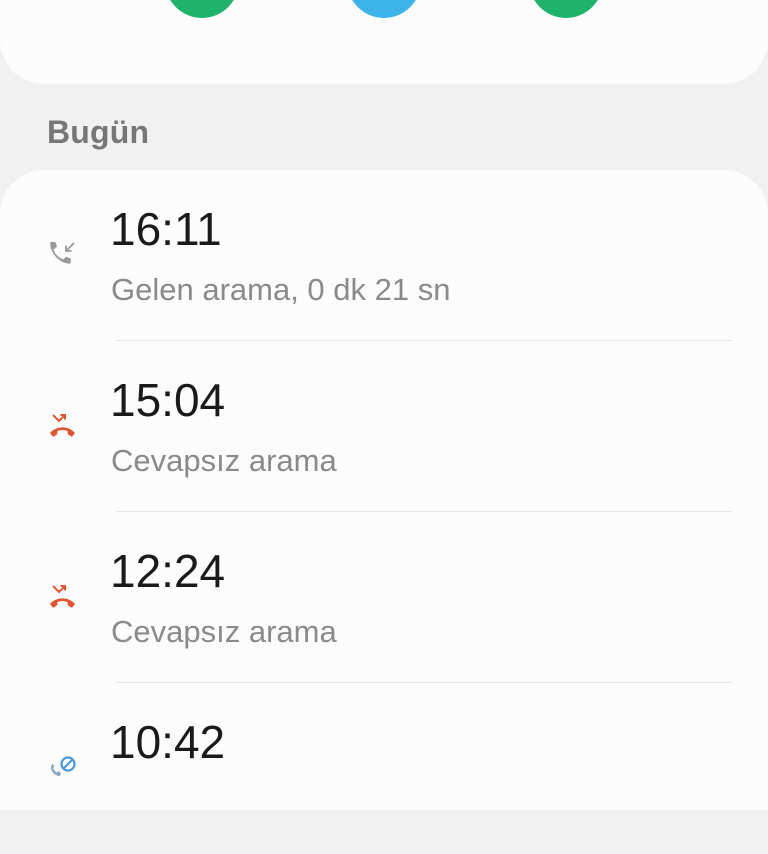 The image size is (768, 854). Describe the element at coordinates (98, 132) in the screenshot. I see `section-header-today: Bugün` at that location.